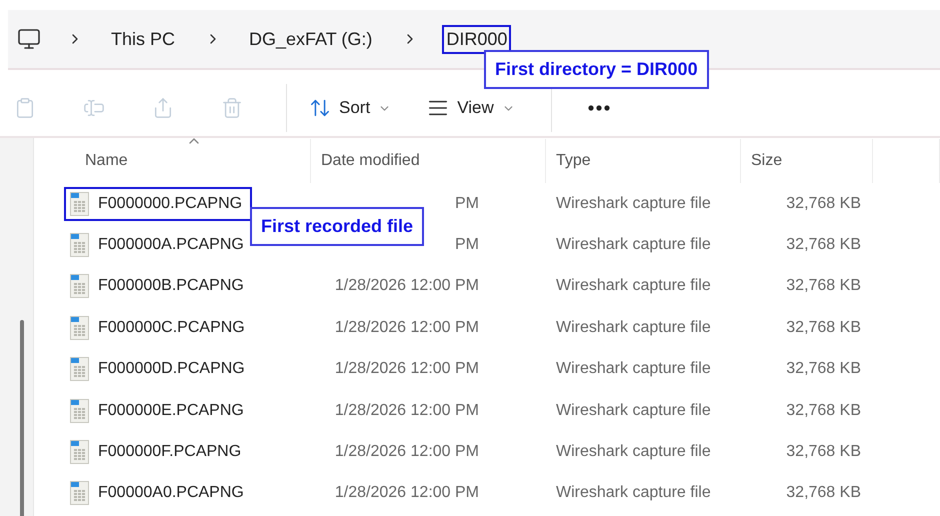  Describe the element at coordinates (170, 452) in the screenshot. I see `file-name: F000000F.PCAPNG` at that location.